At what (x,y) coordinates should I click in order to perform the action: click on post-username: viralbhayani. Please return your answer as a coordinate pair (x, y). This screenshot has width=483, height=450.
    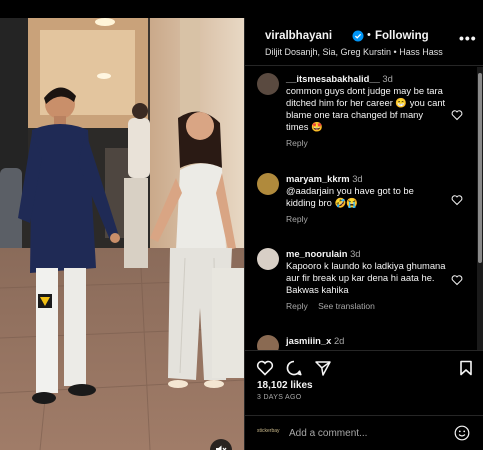
    Looking at the image, I should click on (298, 36).